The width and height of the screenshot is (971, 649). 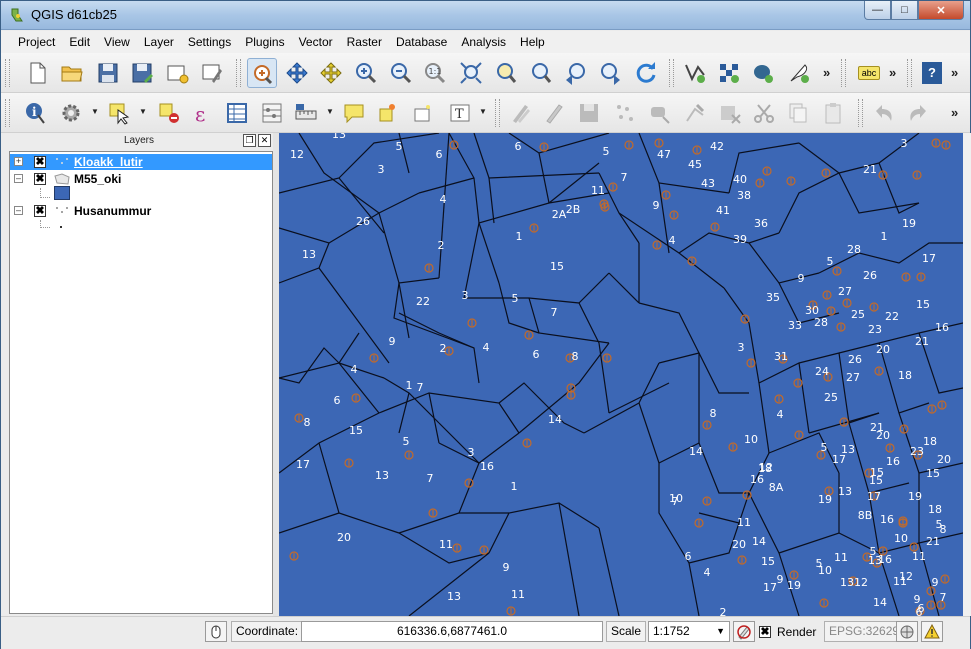 What do you see at coordinates (421, 42) in the screenshot?
I see `menu-database: Database` at bounding box center [421, 42].